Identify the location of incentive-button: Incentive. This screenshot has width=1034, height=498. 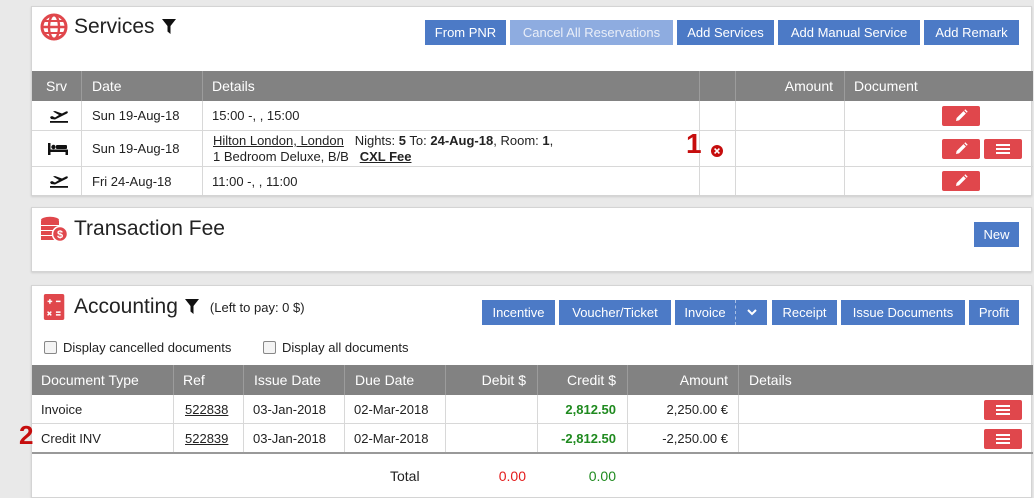
(518, 312).